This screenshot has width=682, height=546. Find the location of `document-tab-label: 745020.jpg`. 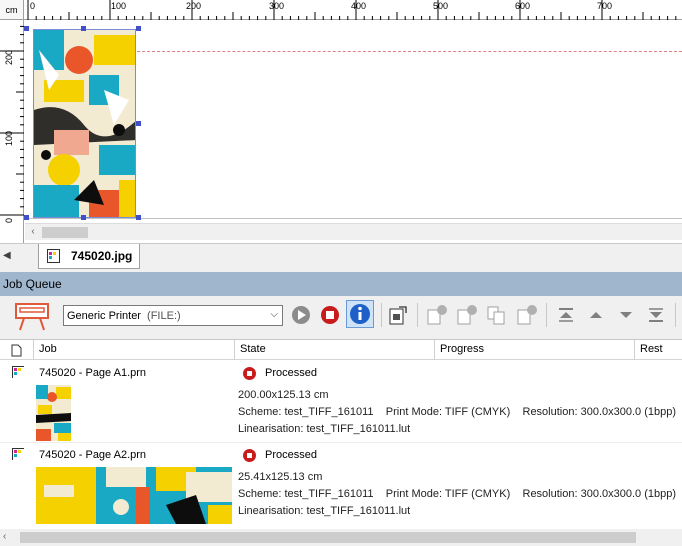

document-tab-label: 745020.jpg is located at coordinates (102, 256).